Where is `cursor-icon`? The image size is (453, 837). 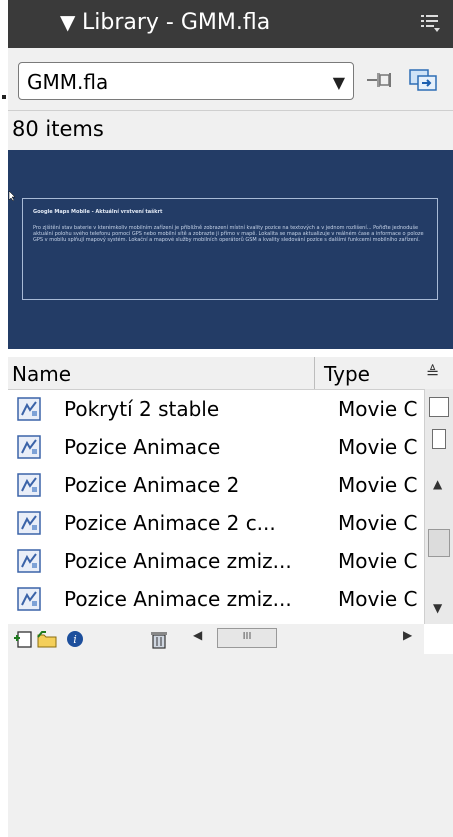 cursor-icon is located at coordinates (12, 196).